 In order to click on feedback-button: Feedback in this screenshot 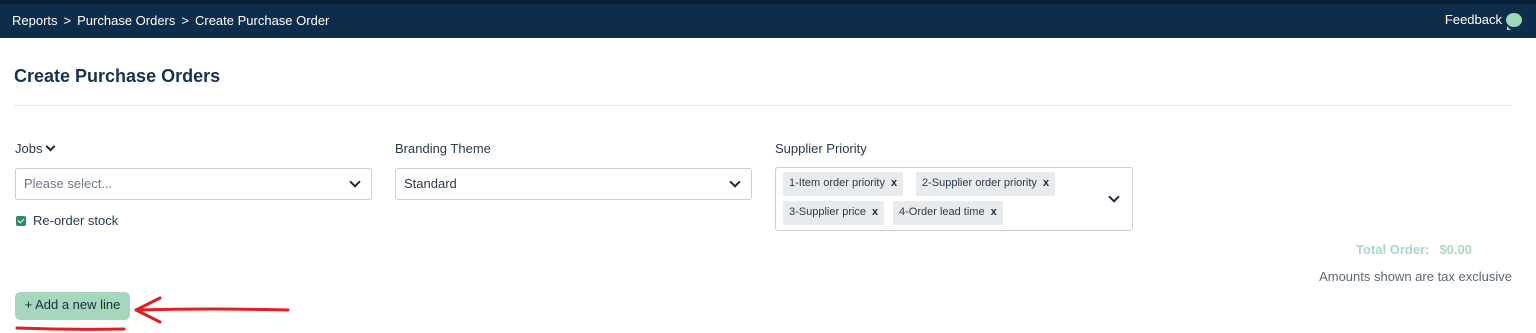, I will do `click(1483, 21)`.